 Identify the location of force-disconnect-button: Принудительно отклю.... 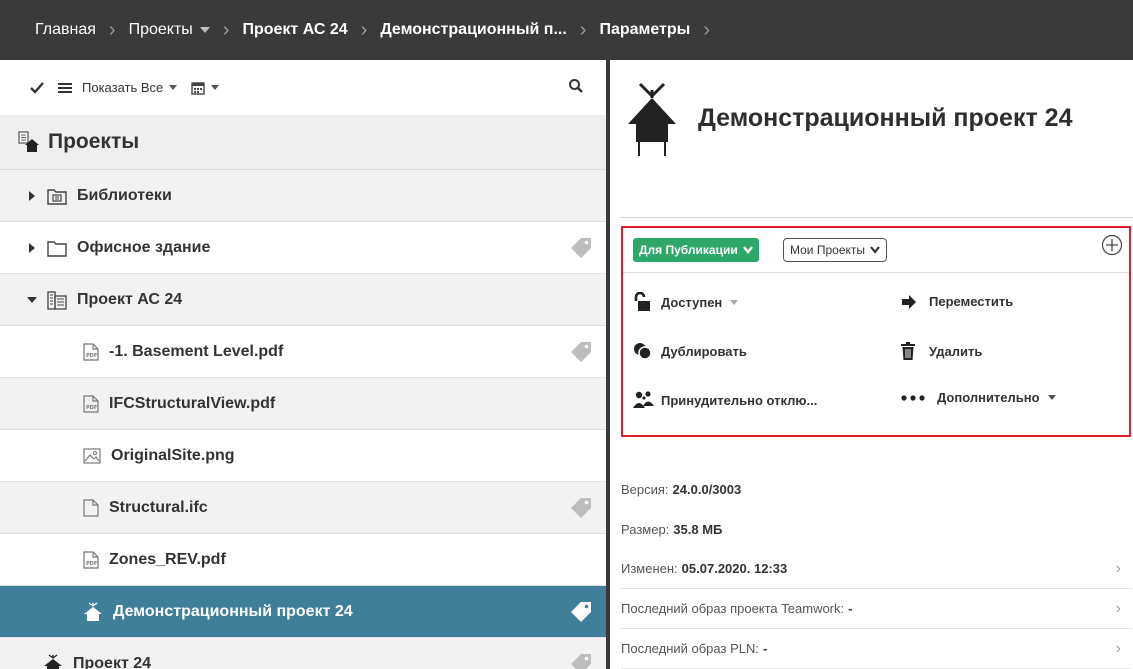
(725, 400).